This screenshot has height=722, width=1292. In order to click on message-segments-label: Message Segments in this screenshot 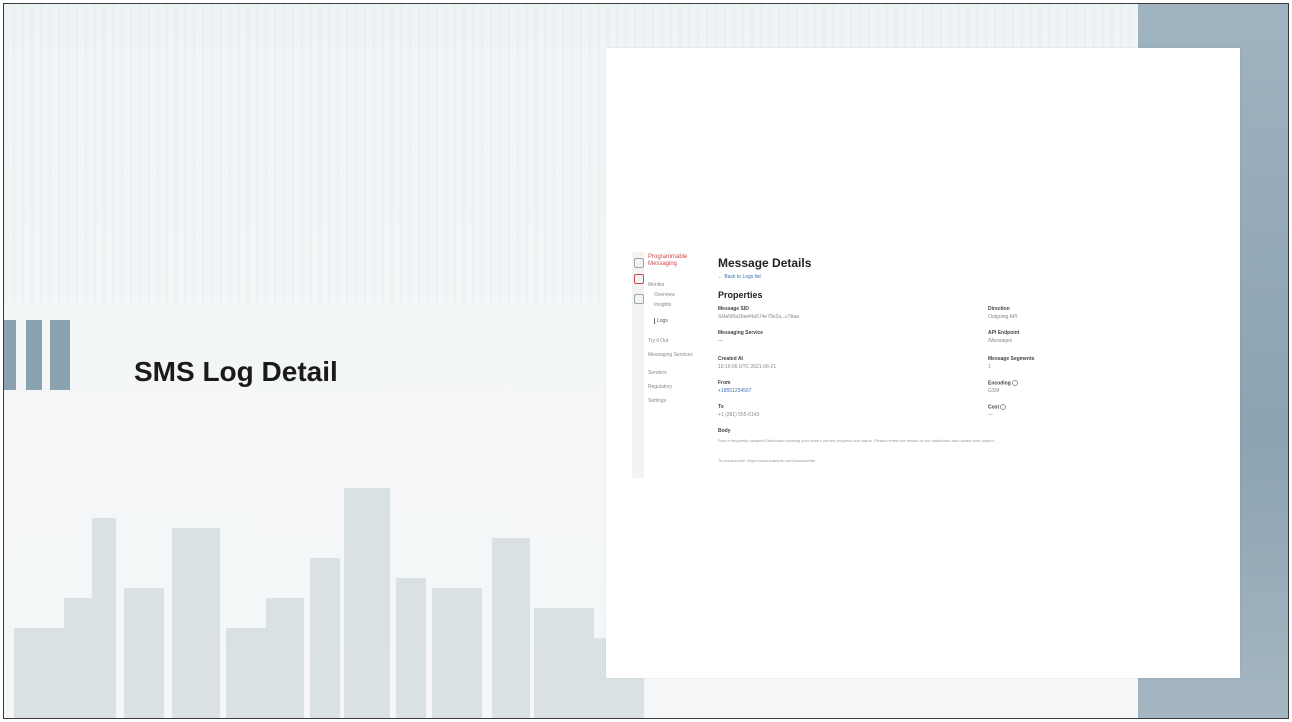, I will do `click(1011, 359)`.